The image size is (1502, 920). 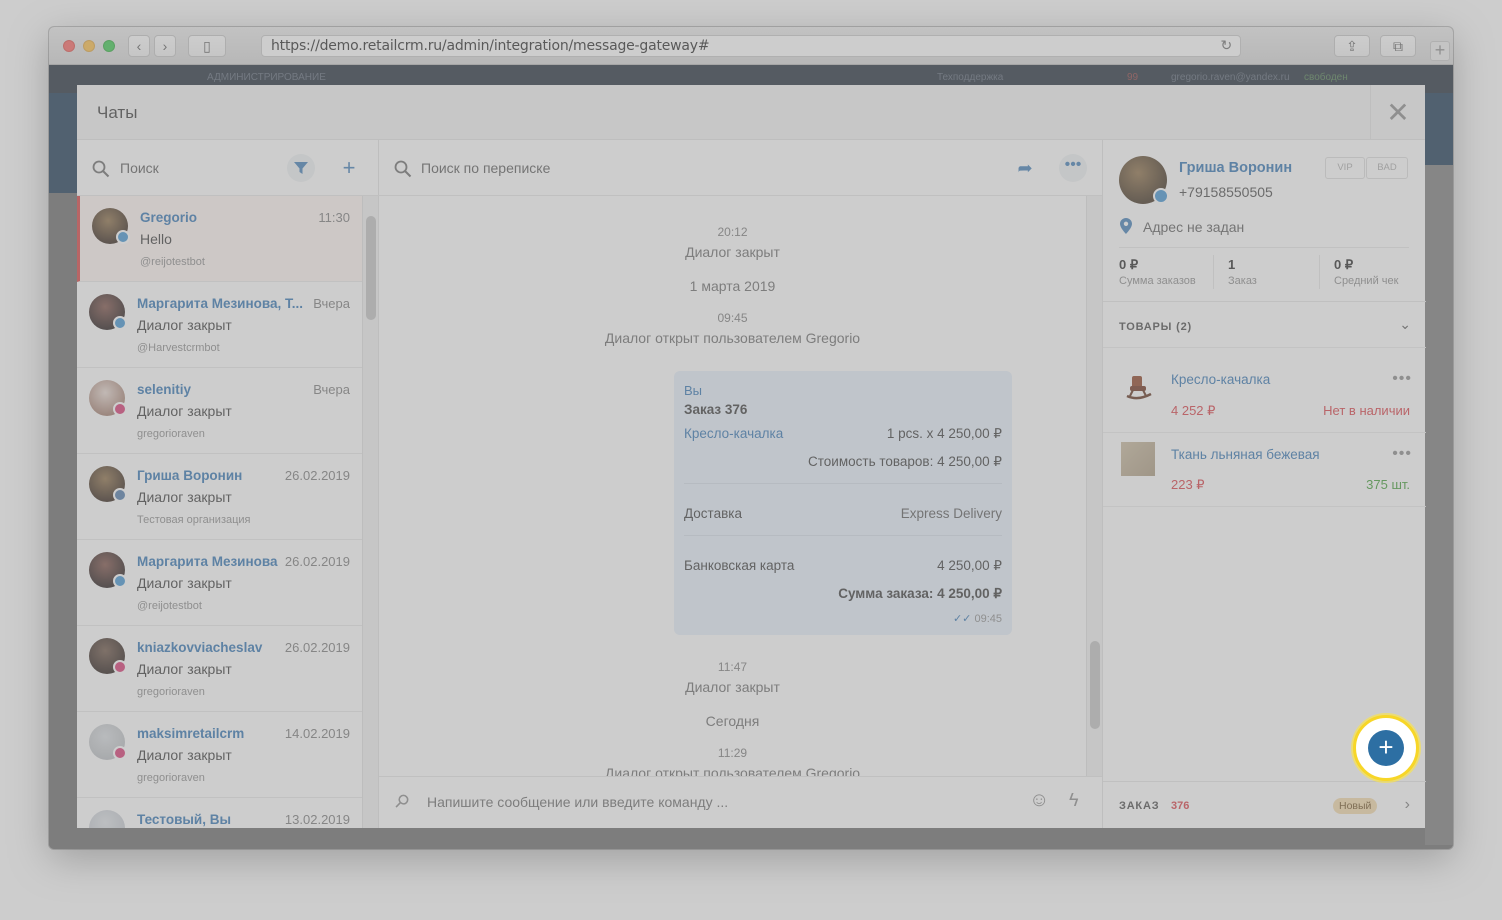 What do you see at coordinates (963, 619) in the screenshot?
I see `double-check-icon: ✓✓` at bounding box center [963, 619].